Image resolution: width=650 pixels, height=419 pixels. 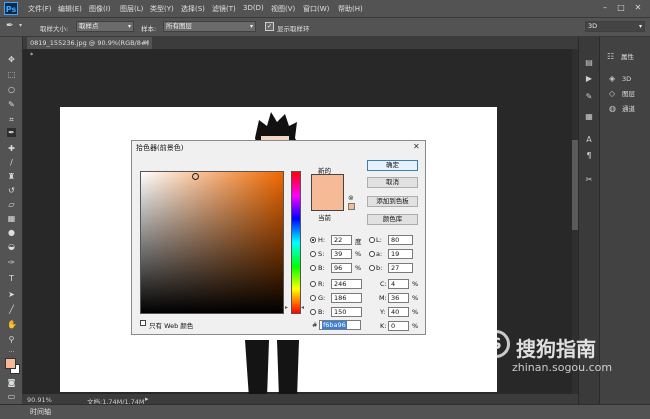 What do you see at coordinates (350, 9) in the screenshot?
I see `menu-help: 帮助(H)` at bounding box center [350, 9].